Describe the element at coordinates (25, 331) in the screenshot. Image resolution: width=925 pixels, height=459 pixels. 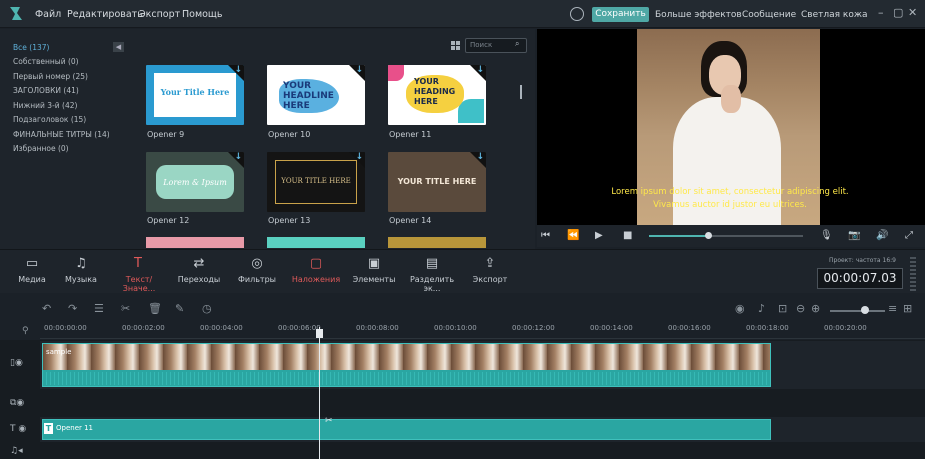
I see `add-track-icon: ⚲` at that location.